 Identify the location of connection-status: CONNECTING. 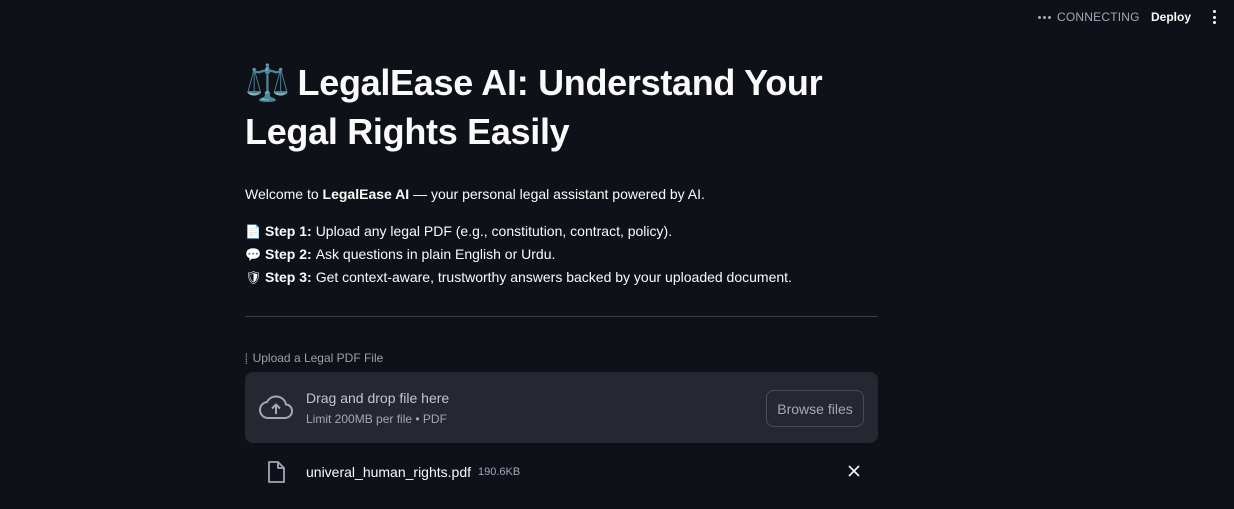
(1089, 17).